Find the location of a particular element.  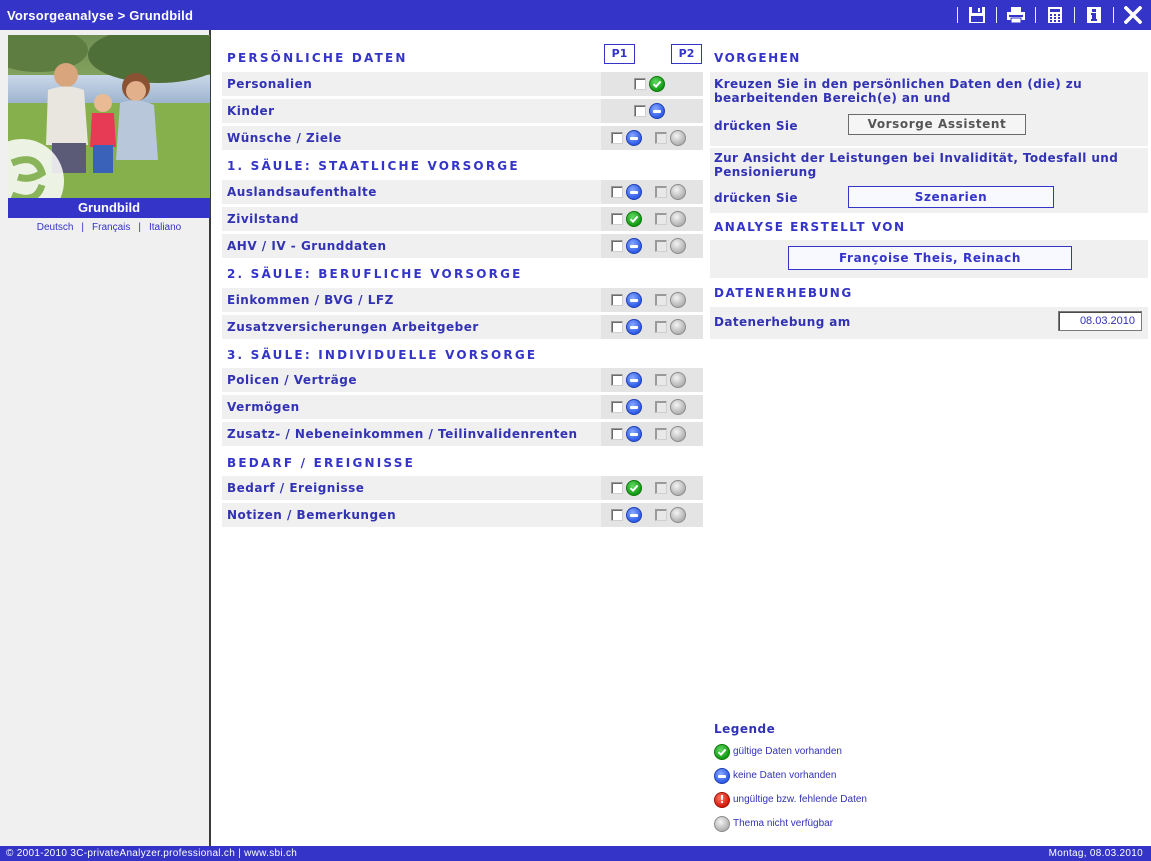

lang-deutsch: Deutsch is located at coordinates (55, 227).